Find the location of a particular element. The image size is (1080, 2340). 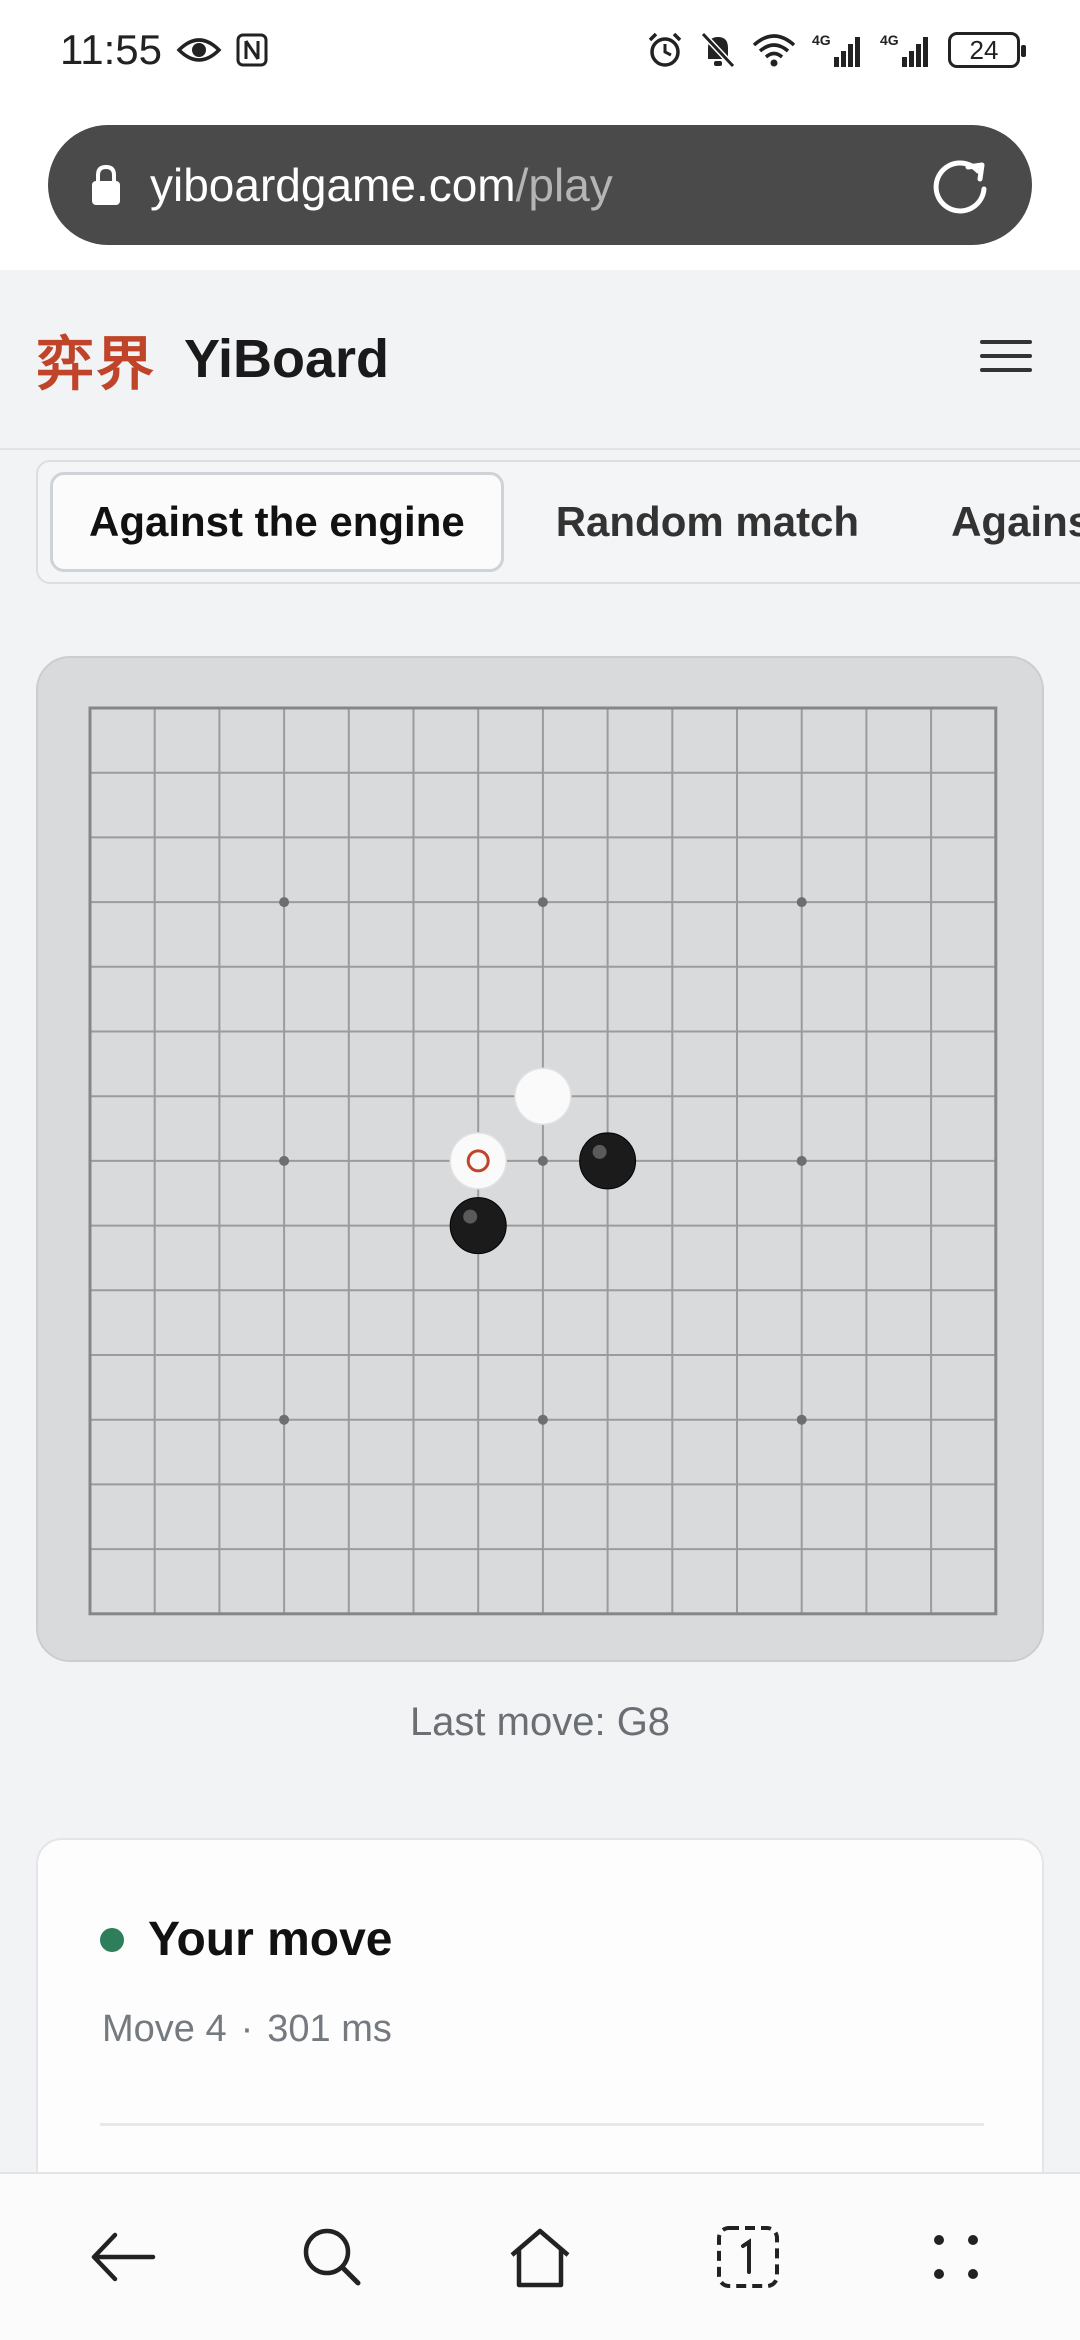

move-info: Move 4 · 301 ms is located at coordinates (247, 2029).